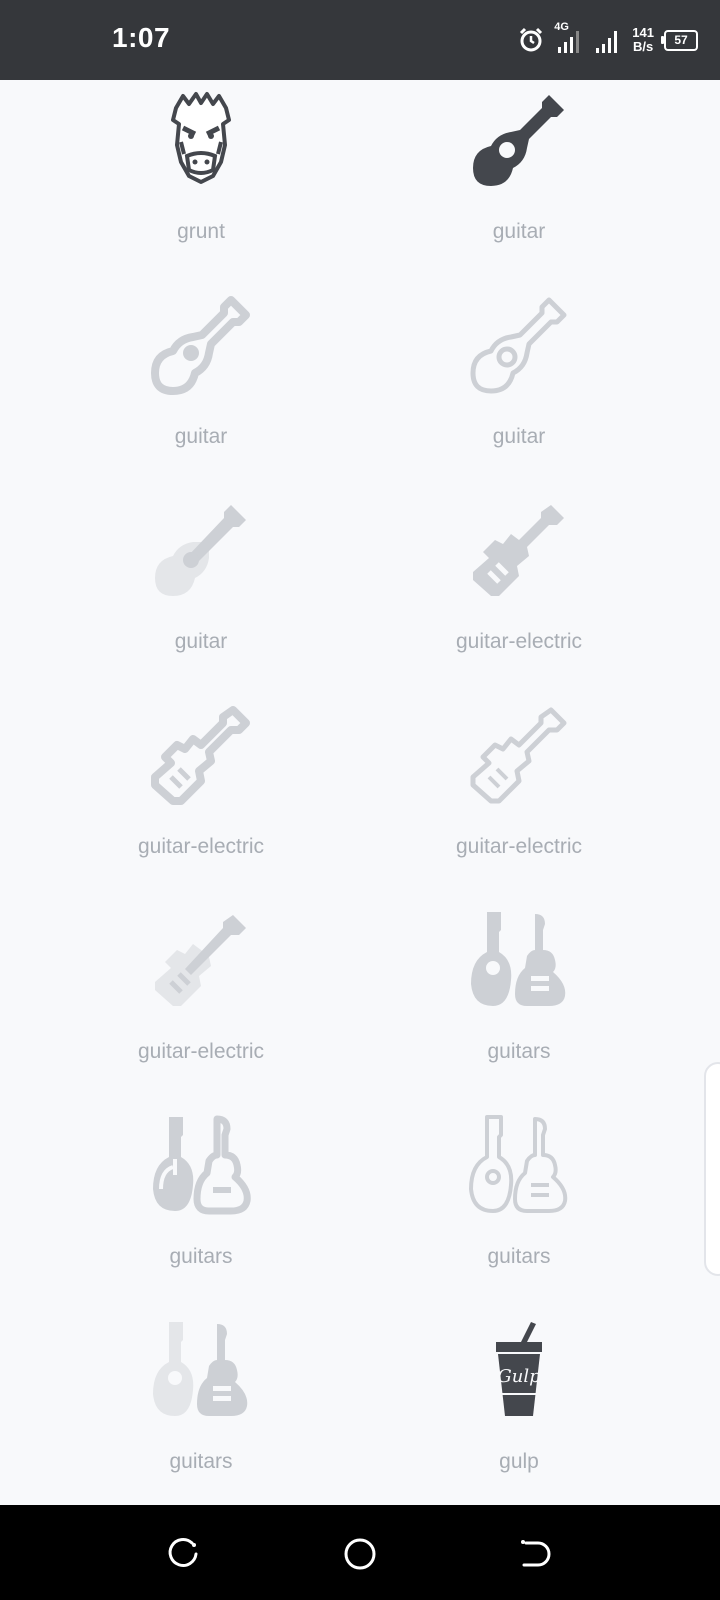  Describe the element at coordinates (518, 1164) in the screenshot. I see `guitars-light-icon` at that location.